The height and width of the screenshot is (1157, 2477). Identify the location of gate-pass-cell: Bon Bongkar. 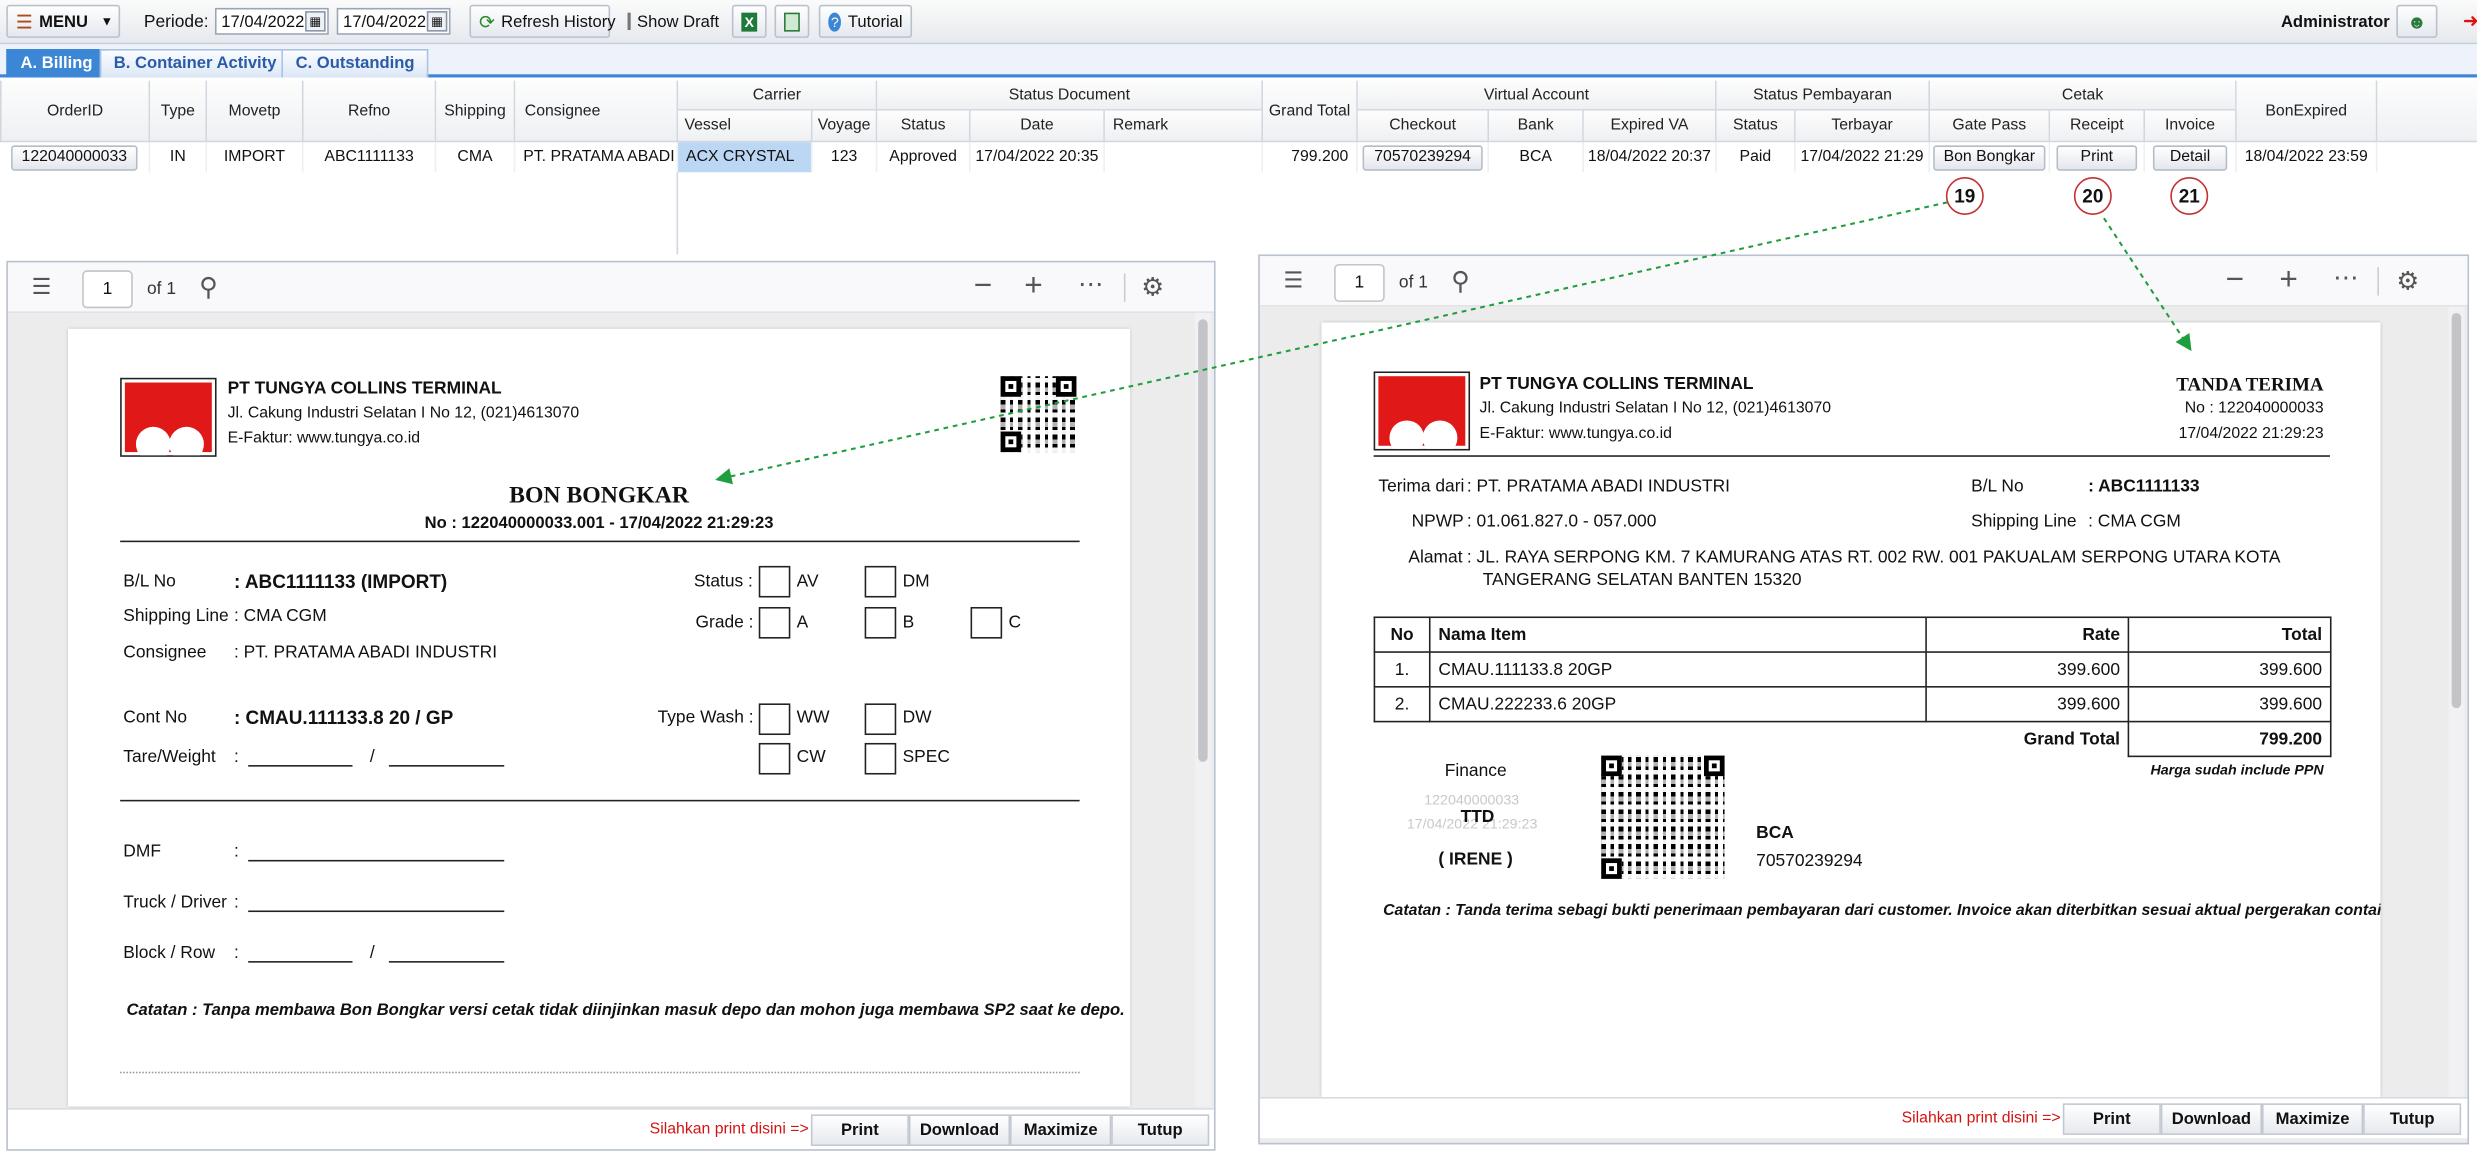
(1990, 157).